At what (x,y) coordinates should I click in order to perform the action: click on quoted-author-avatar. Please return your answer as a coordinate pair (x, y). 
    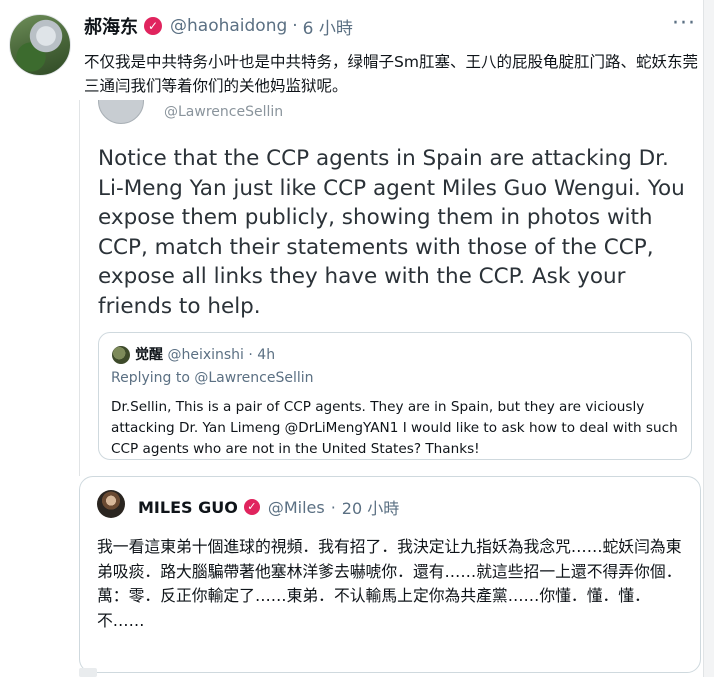
    Looking at the image, I should click on (121, 112).